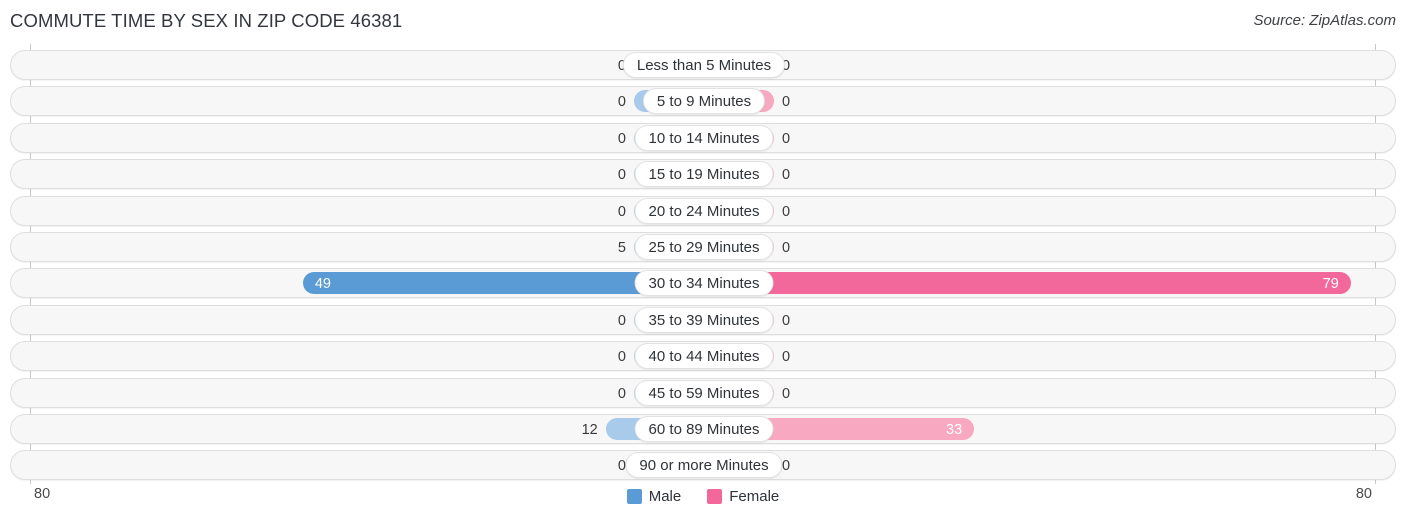  What do you see at coordinates (715, 496) in the screenshot?
I see `legend-swatch-female-icon` at bounding box center [715, 496].